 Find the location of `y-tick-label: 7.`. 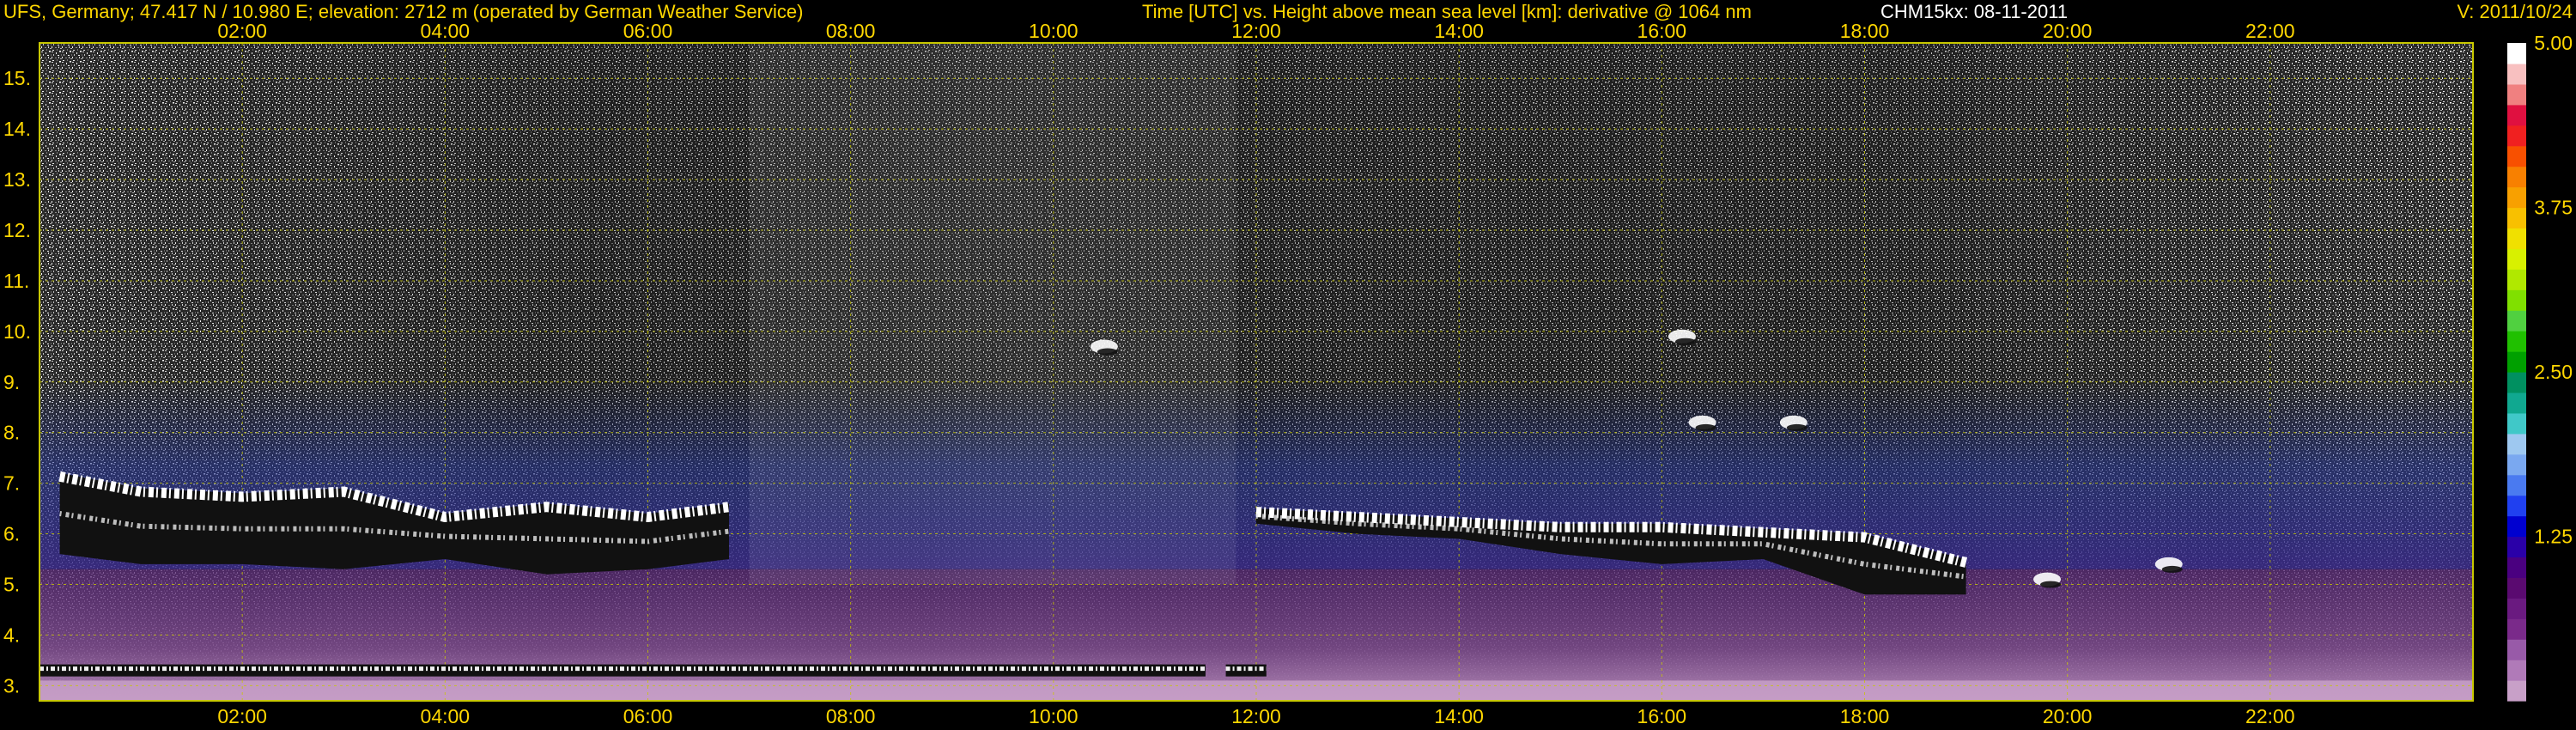

y-tick-label: 7. is located at coordinates (11, 483).